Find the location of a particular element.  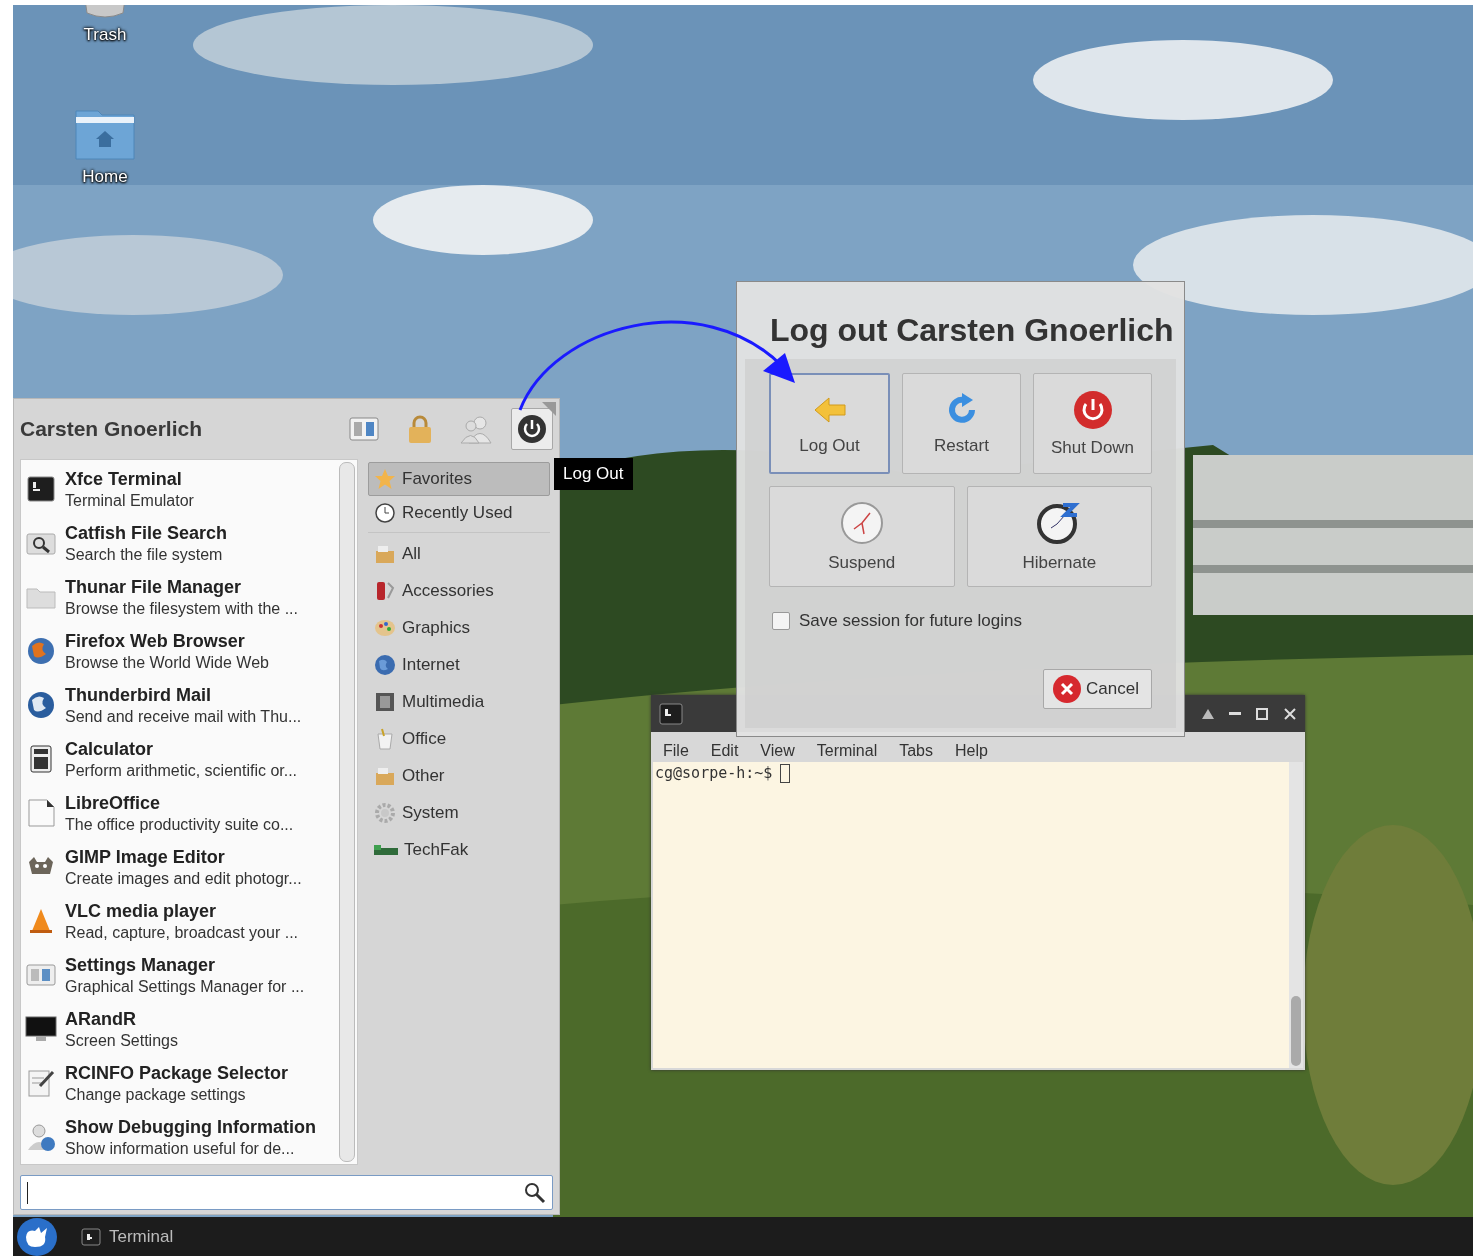

suspend-button: Suspend is located at coordinates (862, 536).